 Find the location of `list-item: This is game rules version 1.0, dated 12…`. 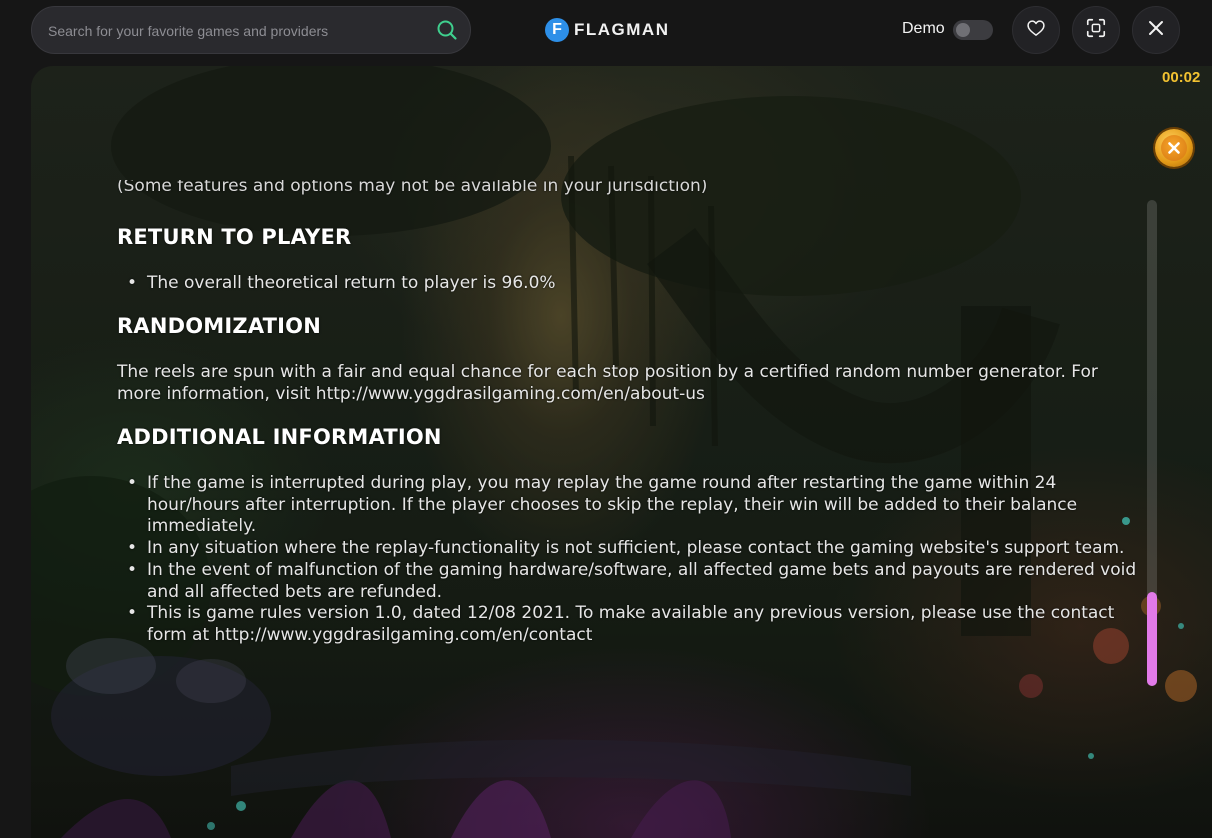

list-item: This is game rules version 1.0, dated 12… is located at coordinates (627, 624).